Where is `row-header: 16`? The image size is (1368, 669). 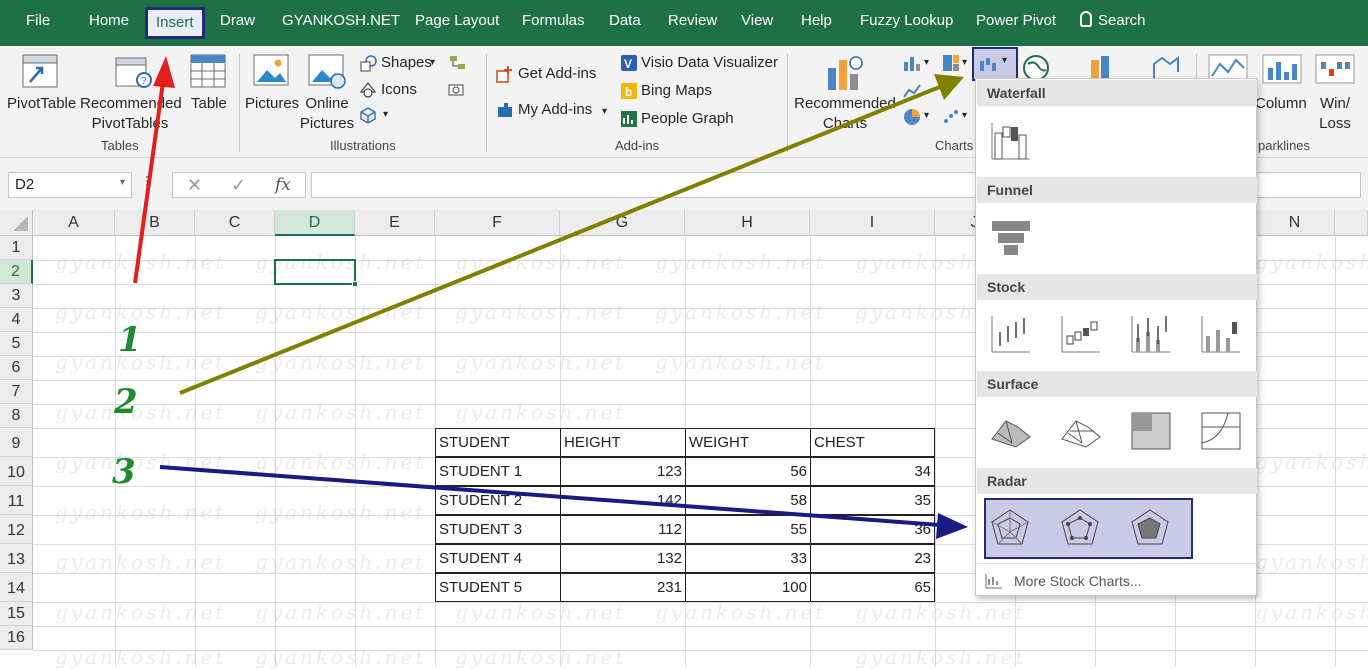
row-header: 16 is located at coordinates (16, 638).